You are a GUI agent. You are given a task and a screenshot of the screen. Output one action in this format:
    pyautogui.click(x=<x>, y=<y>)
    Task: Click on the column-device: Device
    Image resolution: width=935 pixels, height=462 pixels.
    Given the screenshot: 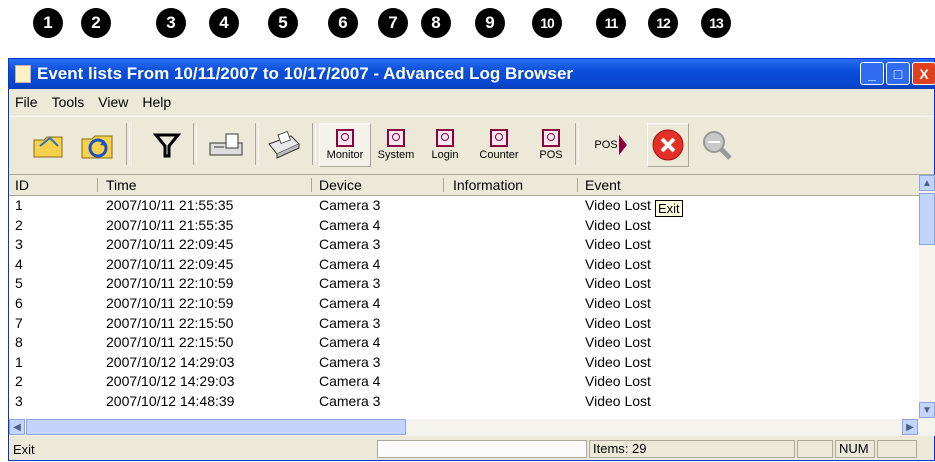 What is the action you would take?
    pyautogui.click(x=340, y=185)
    